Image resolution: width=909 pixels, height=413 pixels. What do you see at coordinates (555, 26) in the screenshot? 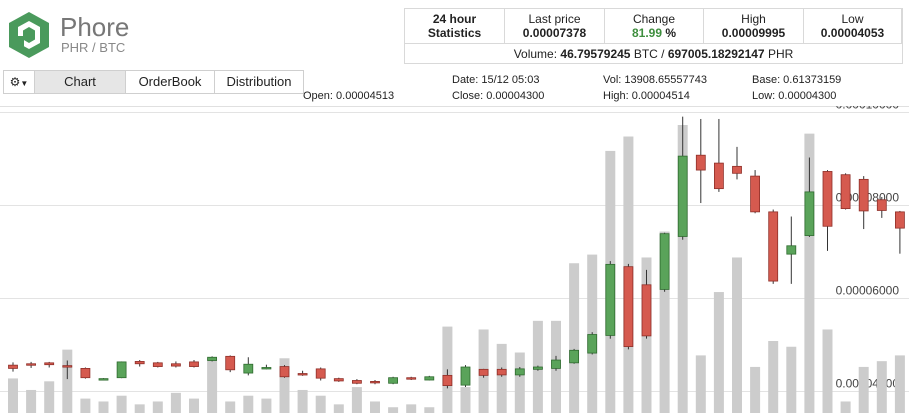
I see `last-price-cell: Last price 0.00007378` at bounding box center [555, 26].